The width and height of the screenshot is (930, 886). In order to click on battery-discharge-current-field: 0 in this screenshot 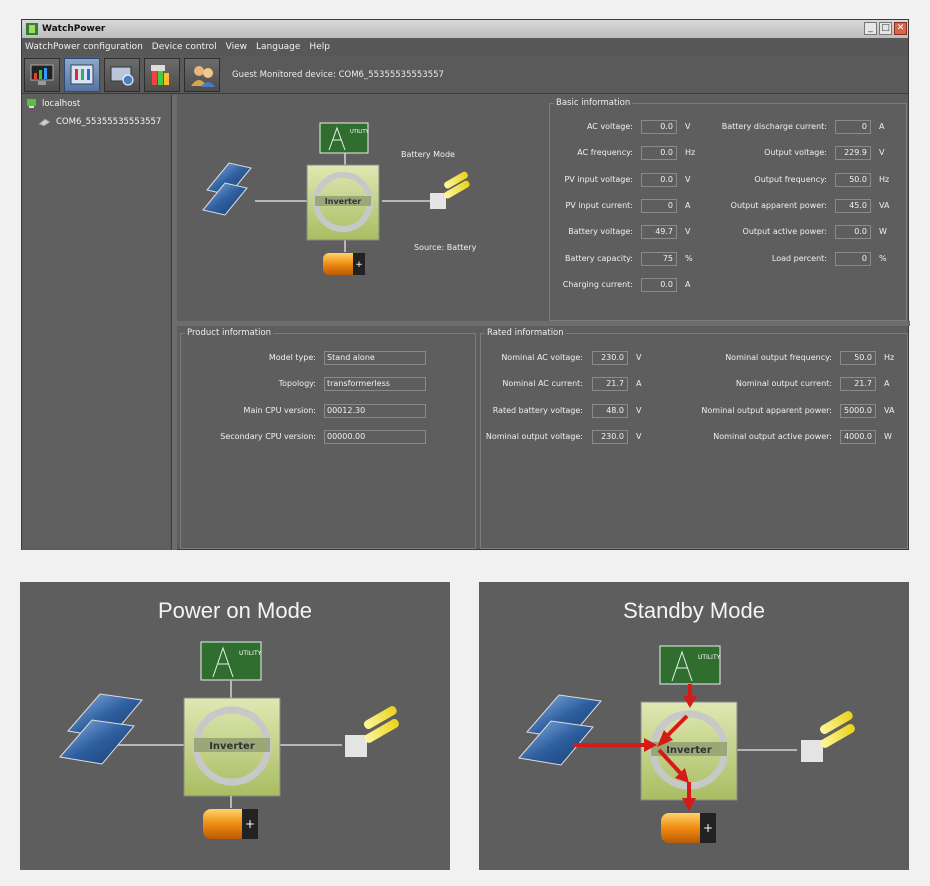, I will do `click(853, 127)`.